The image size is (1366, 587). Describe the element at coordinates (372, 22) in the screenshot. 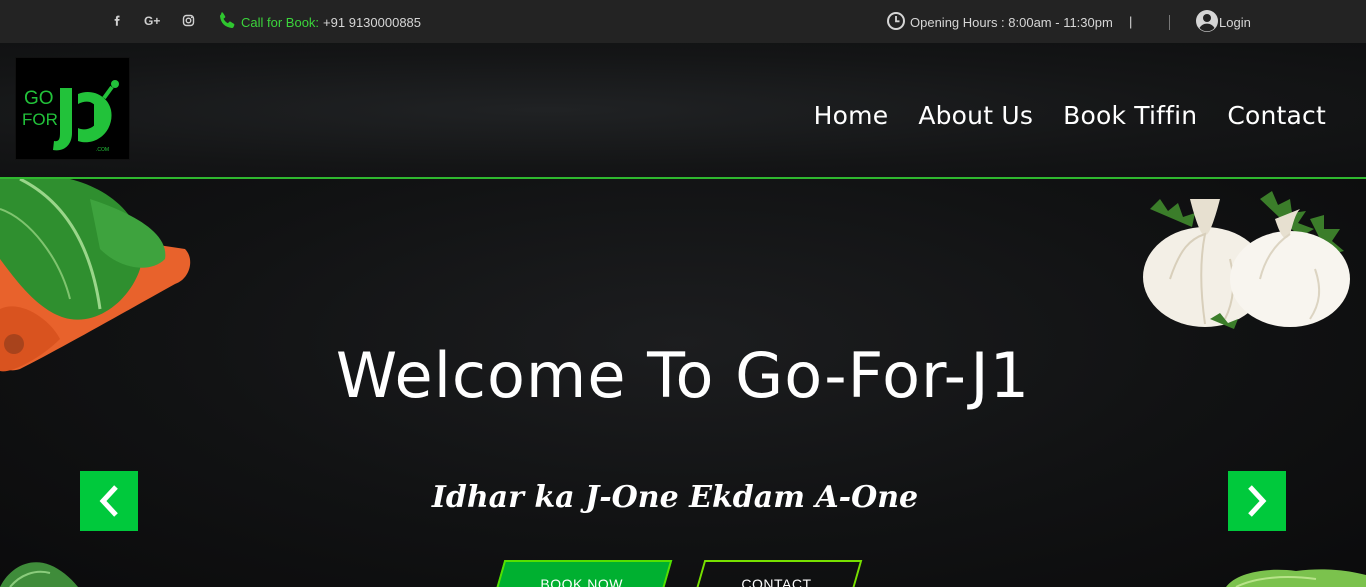

I see `phone-number: +91 9130000885` at that location.